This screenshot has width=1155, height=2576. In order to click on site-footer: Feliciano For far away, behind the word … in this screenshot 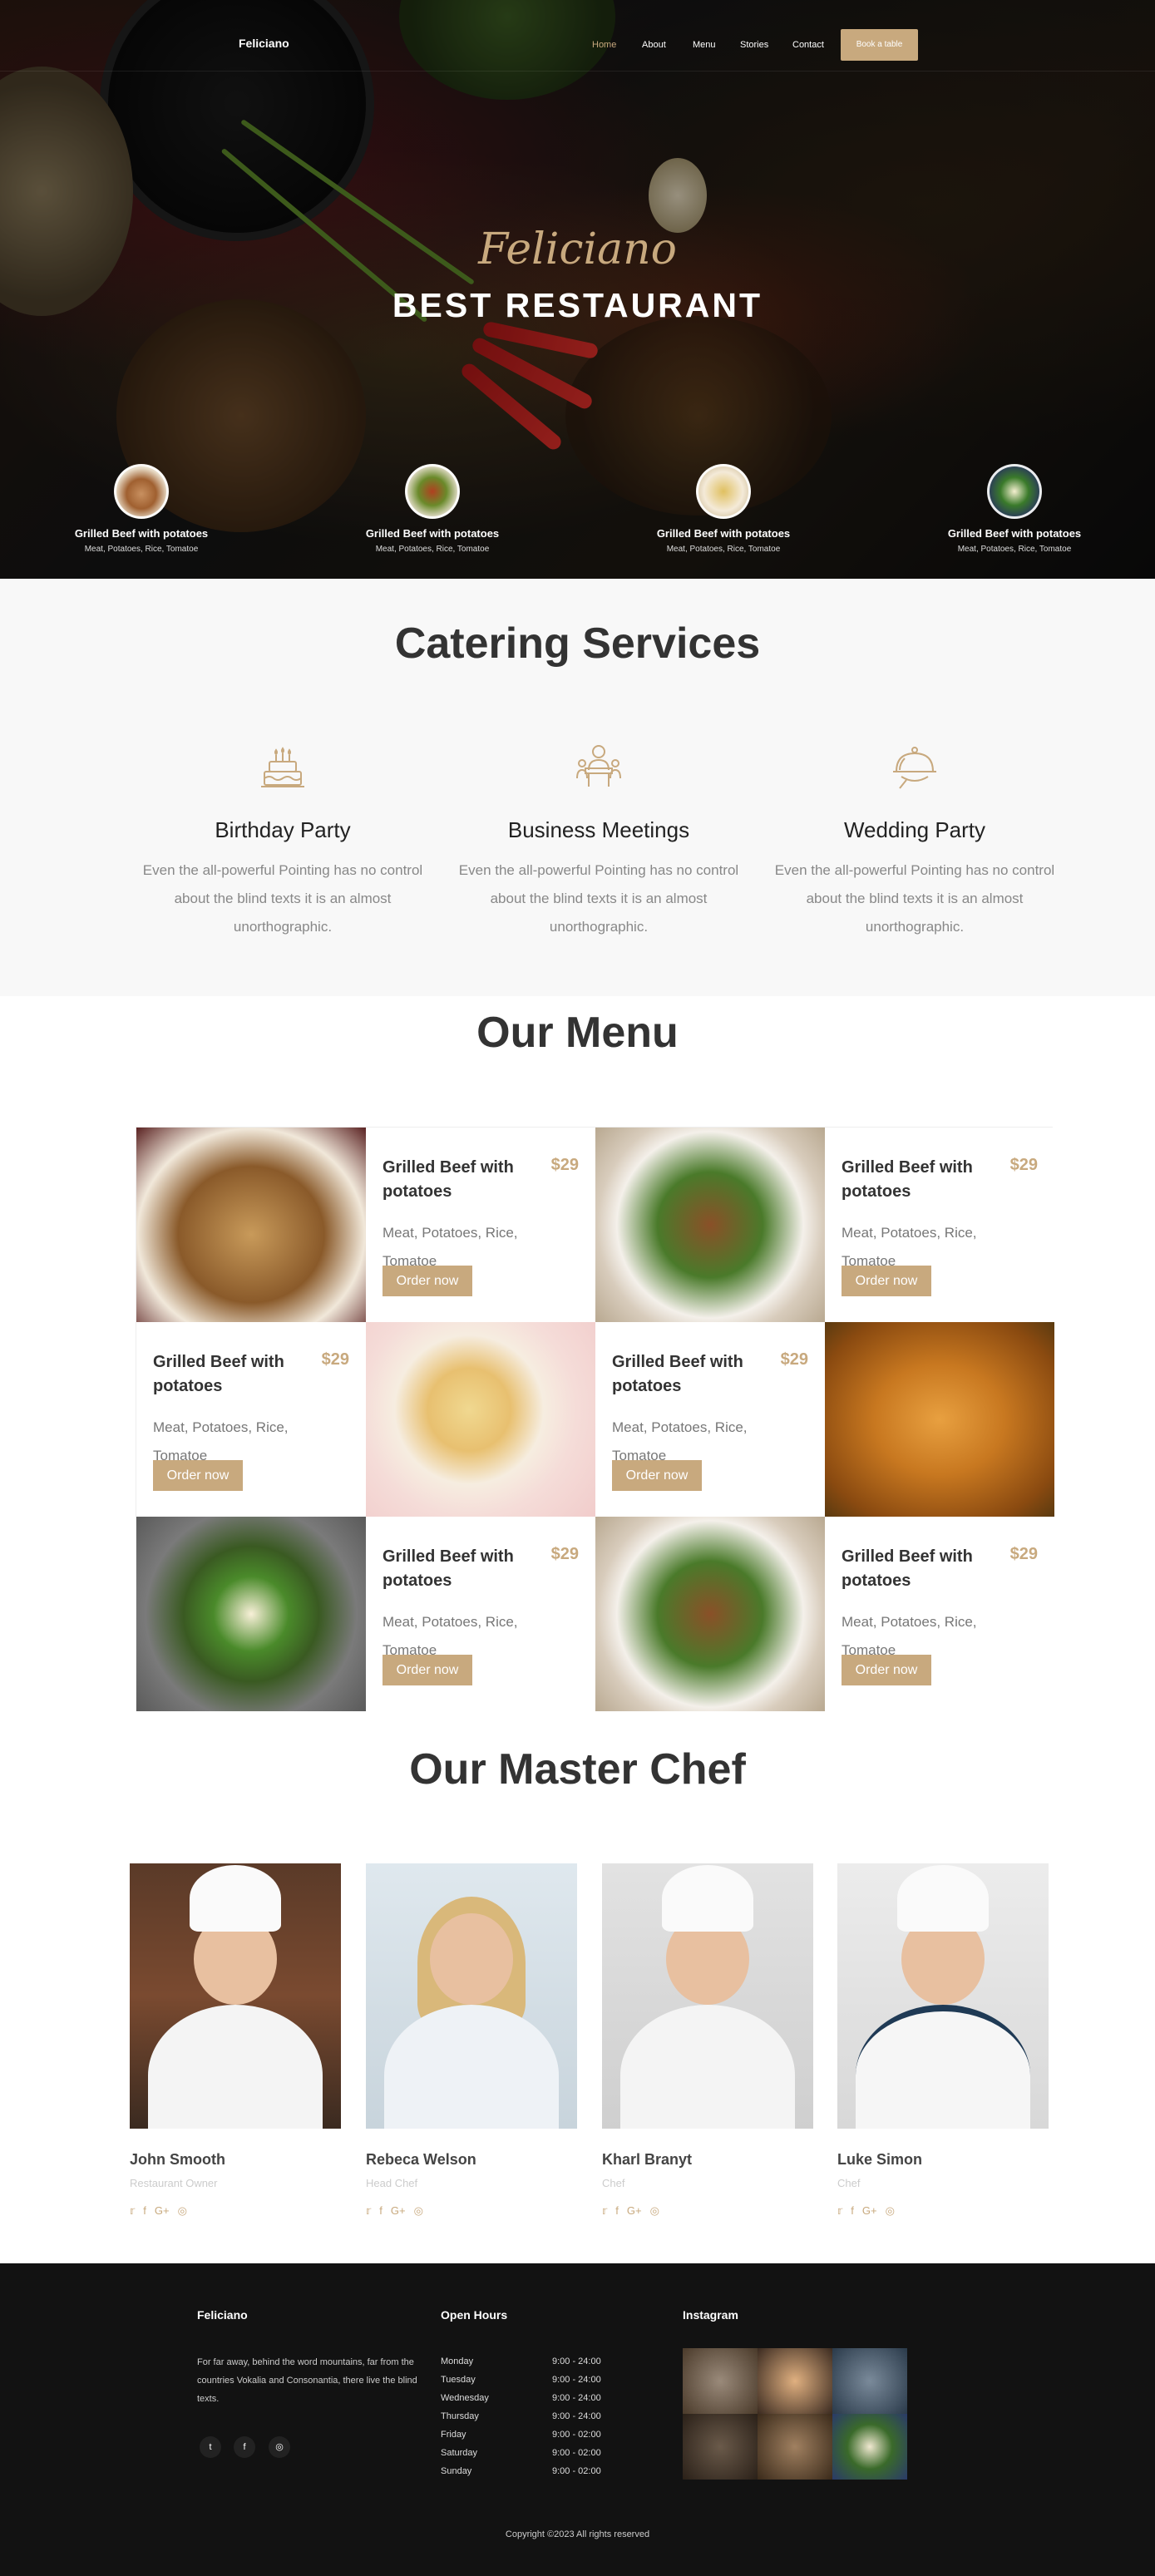, I will do `click(577, 2419)`.